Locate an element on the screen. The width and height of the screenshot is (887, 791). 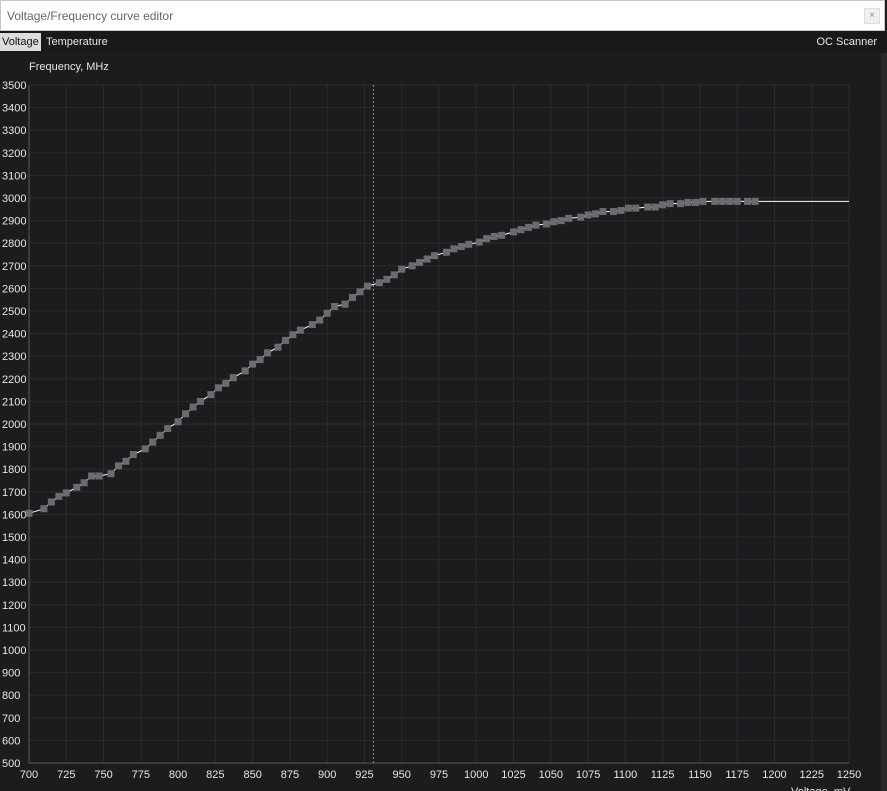
y-tick-label: 2500 is located at coordinates (14, 312).